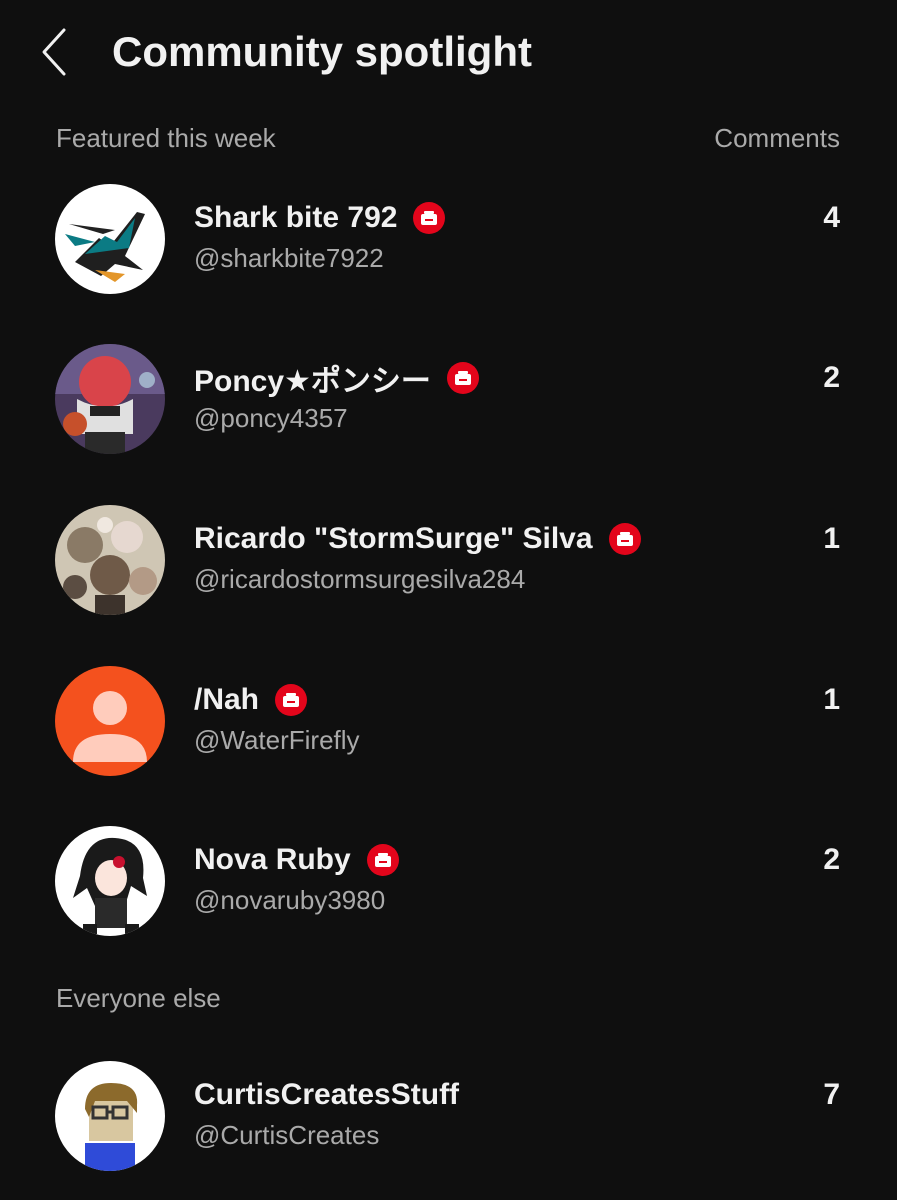 The height and width of the screenshot is (1200, 897). I want to click on comment-count: 7, so click(831, 1094).